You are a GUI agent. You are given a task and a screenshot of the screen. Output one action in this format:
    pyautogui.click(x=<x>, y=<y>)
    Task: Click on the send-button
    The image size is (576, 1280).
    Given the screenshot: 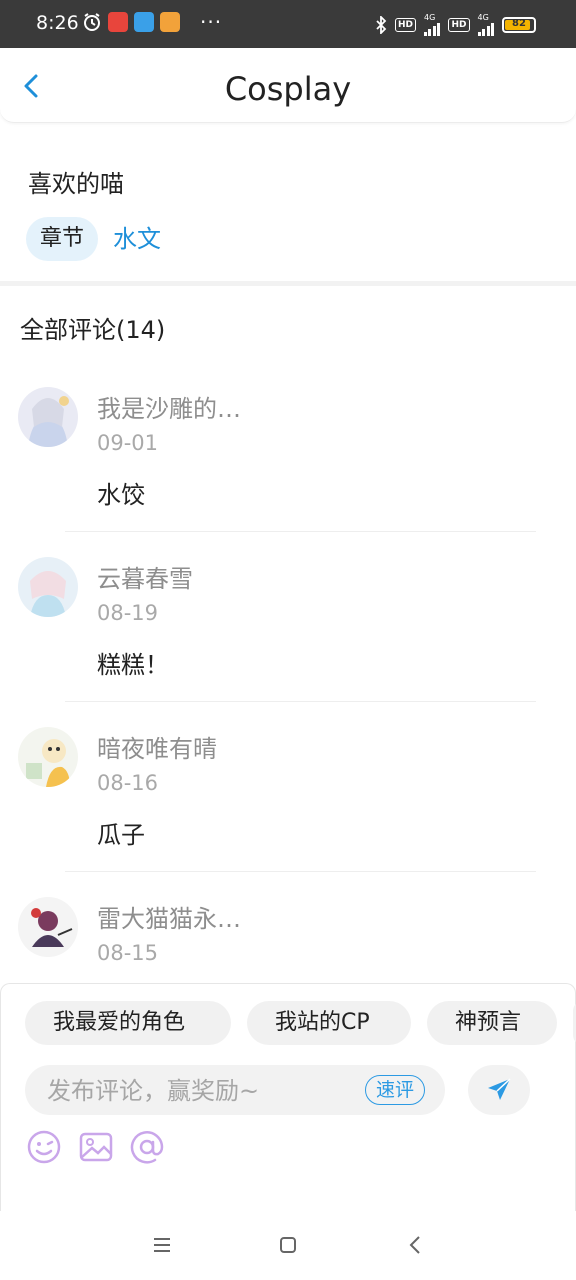 What is the action you would take?
    pyautogui.click(x=499, y=1090)
    